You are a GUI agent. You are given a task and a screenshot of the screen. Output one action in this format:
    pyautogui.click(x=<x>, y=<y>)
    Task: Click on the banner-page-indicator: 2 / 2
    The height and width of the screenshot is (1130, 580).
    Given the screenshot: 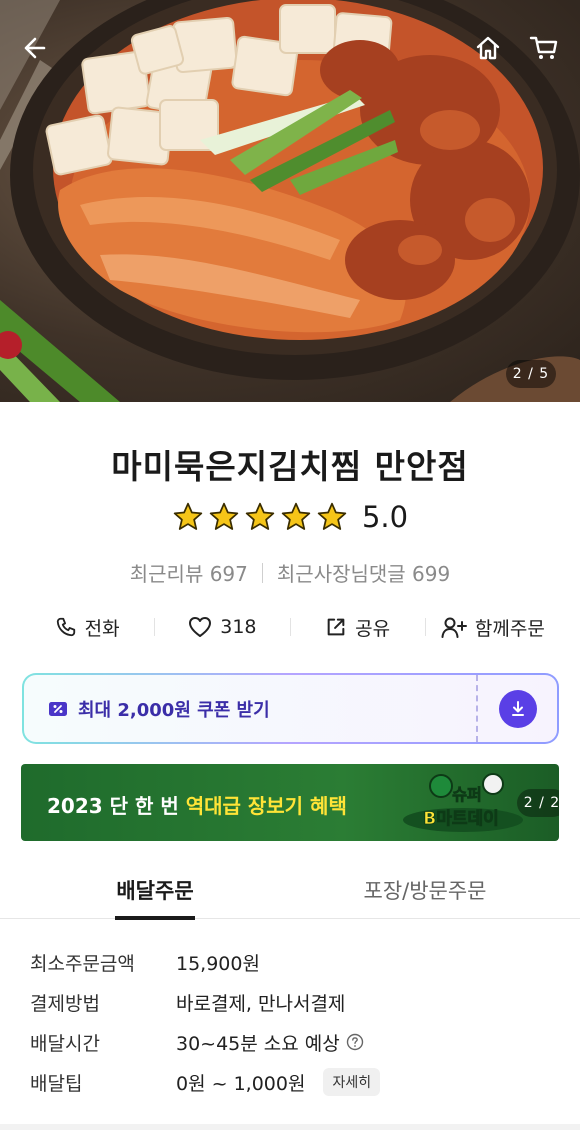 What is the action you would take?
    pyautogui.click(x=538, y=803)
    